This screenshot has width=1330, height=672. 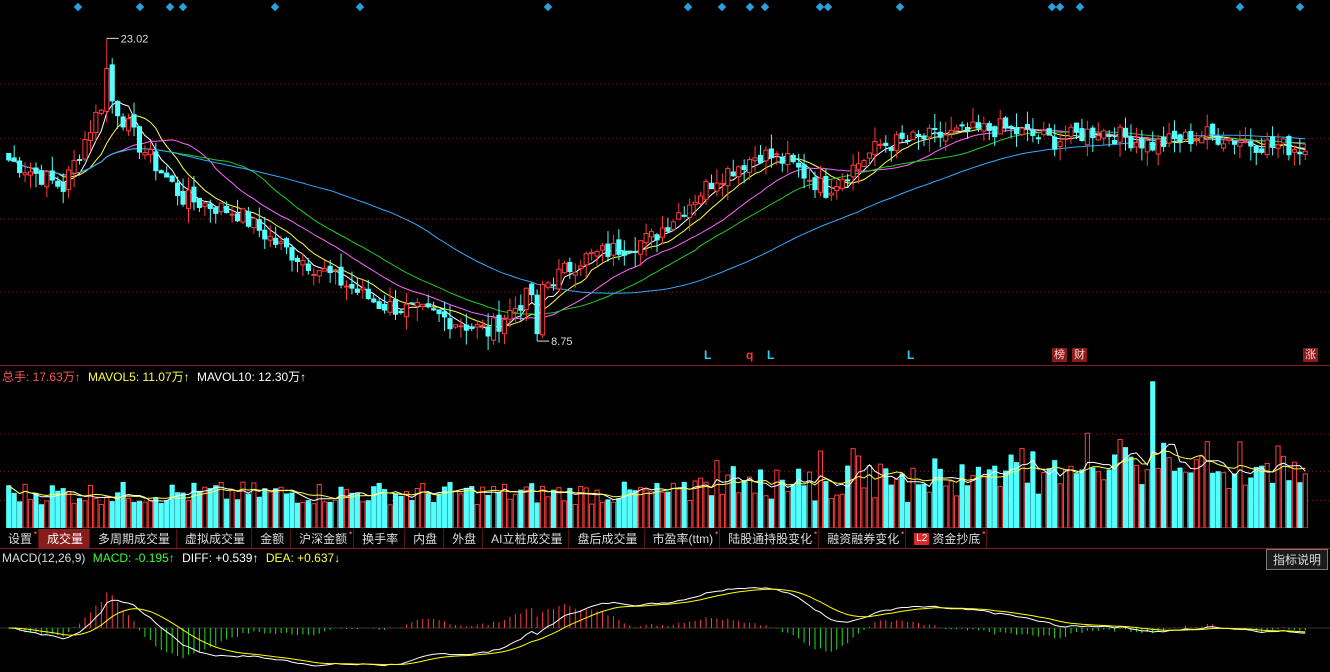 I want to click on tab-7: 内盘, so click(x=425, y=538).